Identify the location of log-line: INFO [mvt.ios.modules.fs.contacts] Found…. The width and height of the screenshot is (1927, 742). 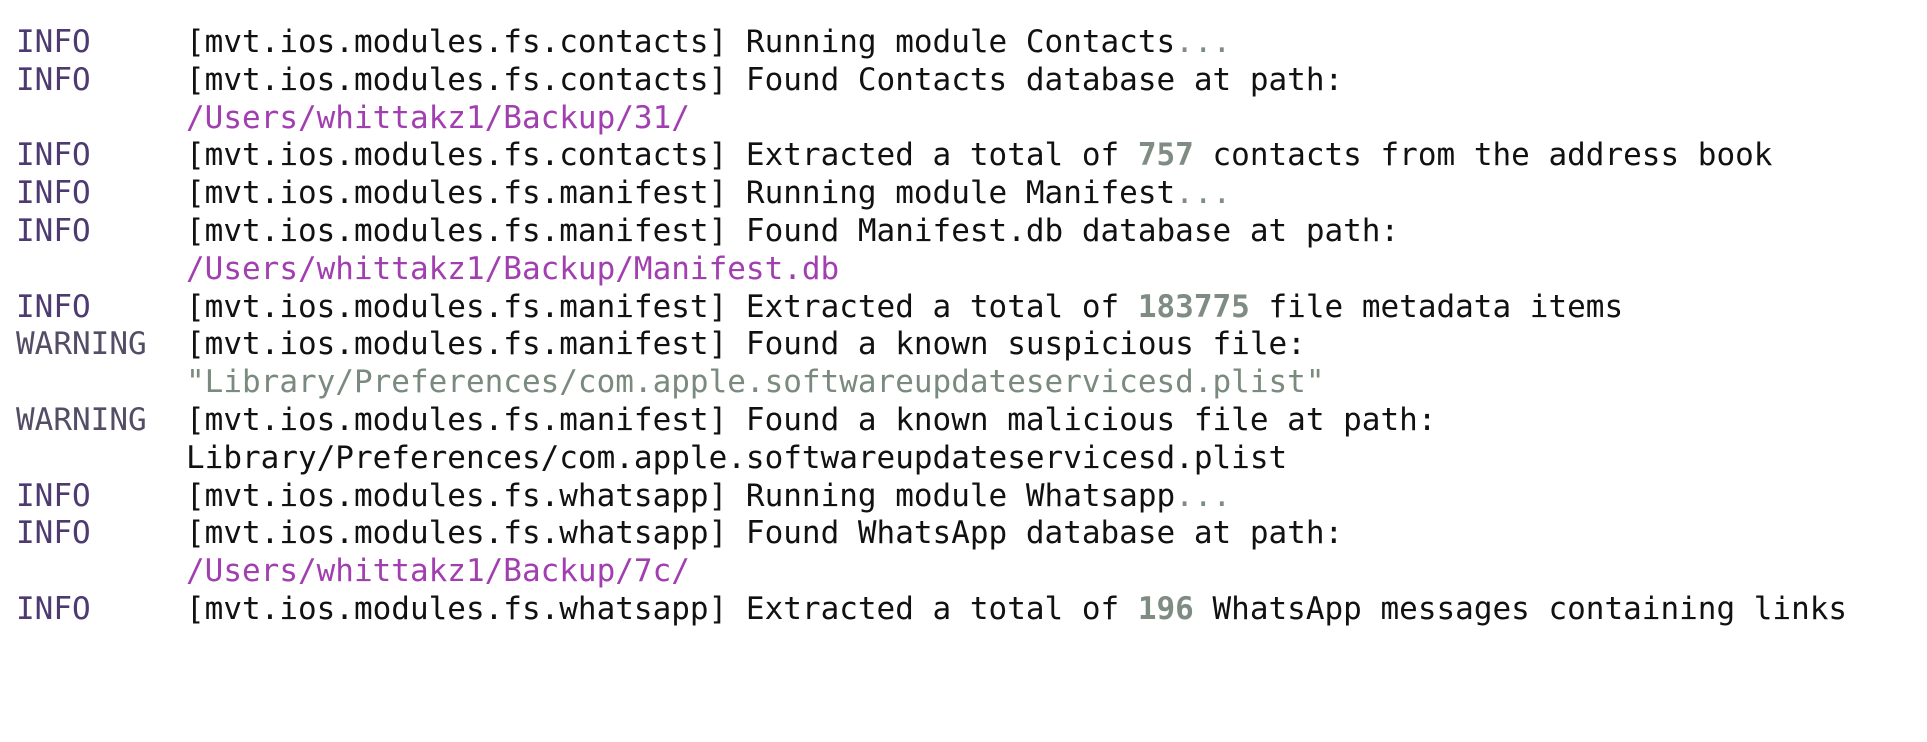
(966, 81).